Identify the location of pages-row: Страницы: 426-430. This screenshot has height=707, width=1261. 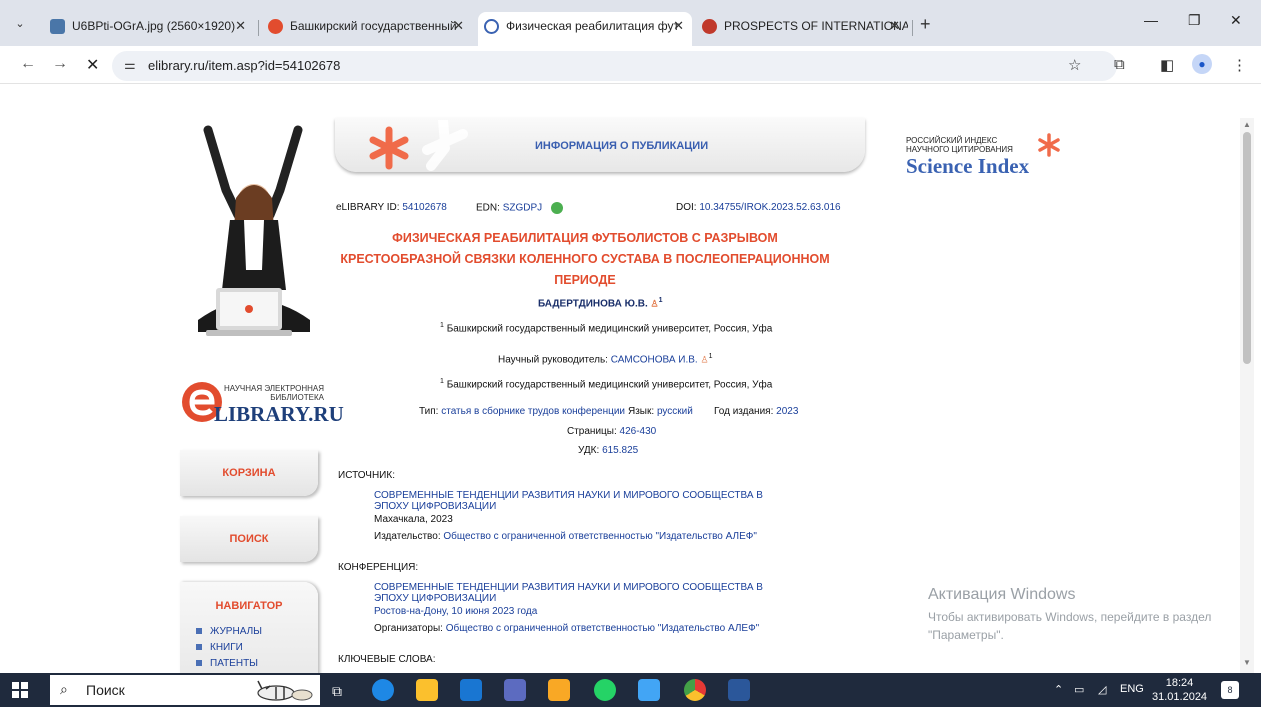
(611, 431).